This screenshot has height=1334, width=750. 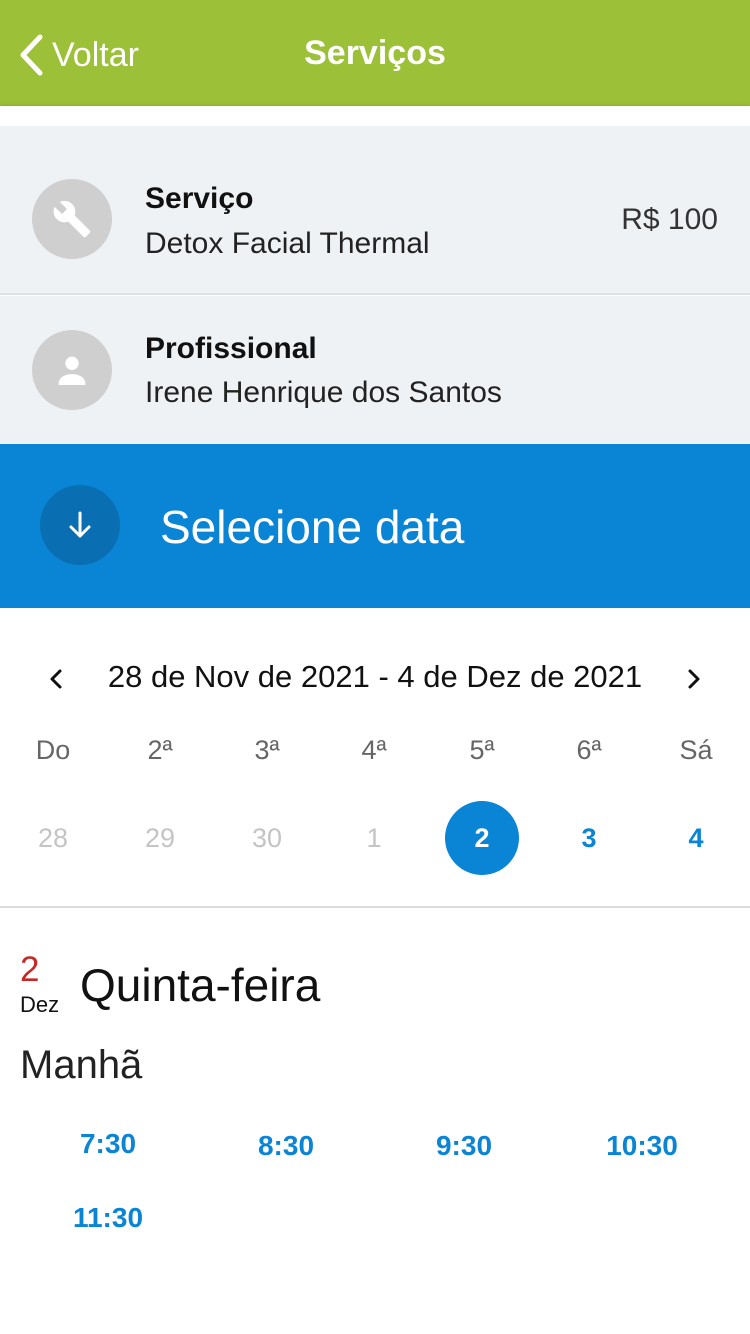 I want to click on day-row: 28 29 30 1 2 3 4, so click(x=375, y=838).